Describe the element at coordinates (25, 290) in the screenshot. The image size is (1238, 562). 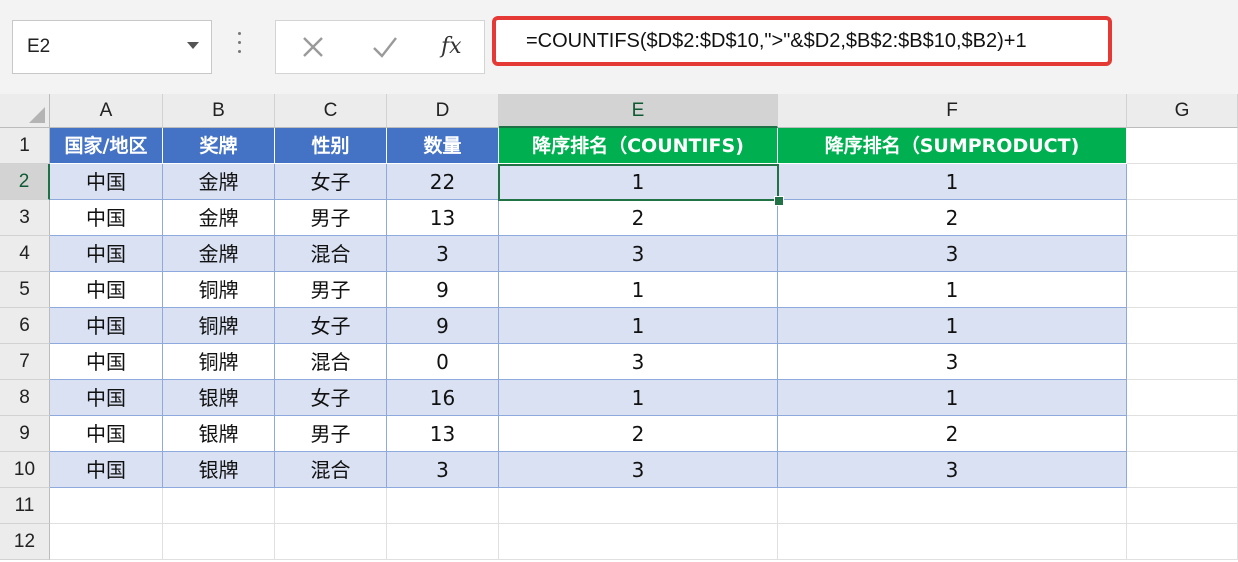
I see `row-header-5: 5` at that location.